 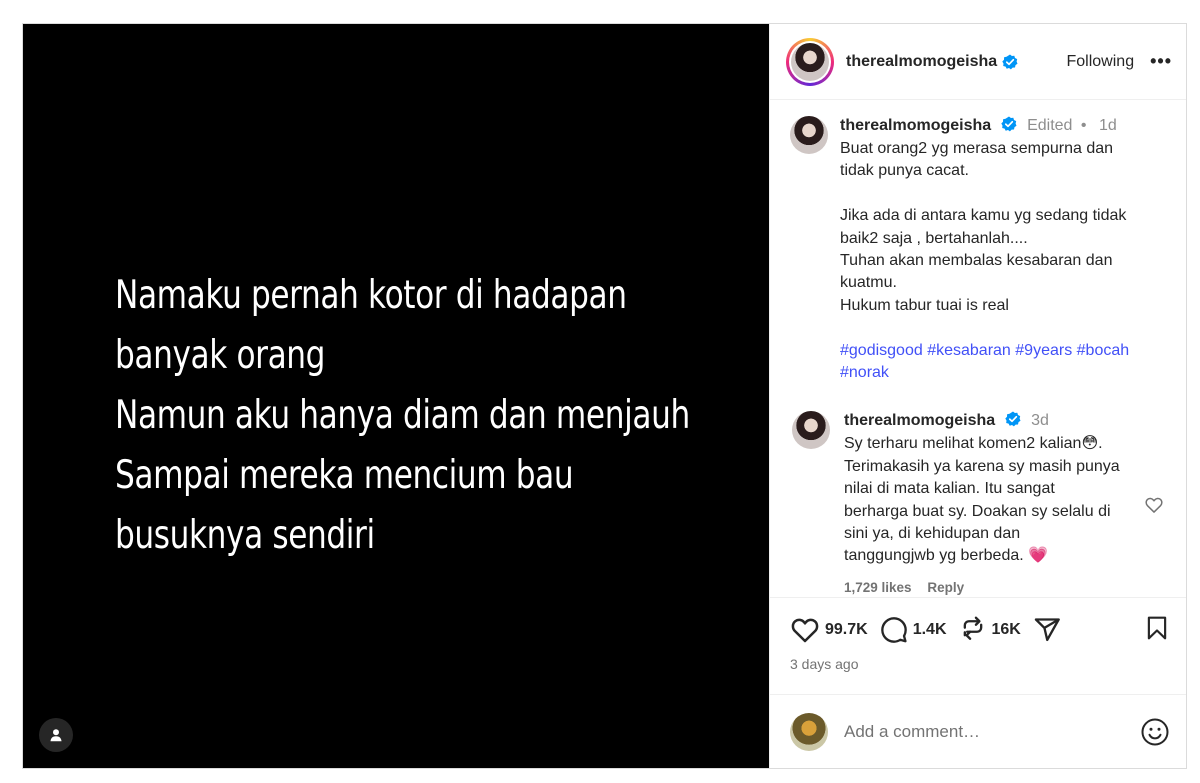 What do you see at coordinates (930, 630) in the screenshot?
I see `comment-count: 1.4K` at bounding box center [930, 630].